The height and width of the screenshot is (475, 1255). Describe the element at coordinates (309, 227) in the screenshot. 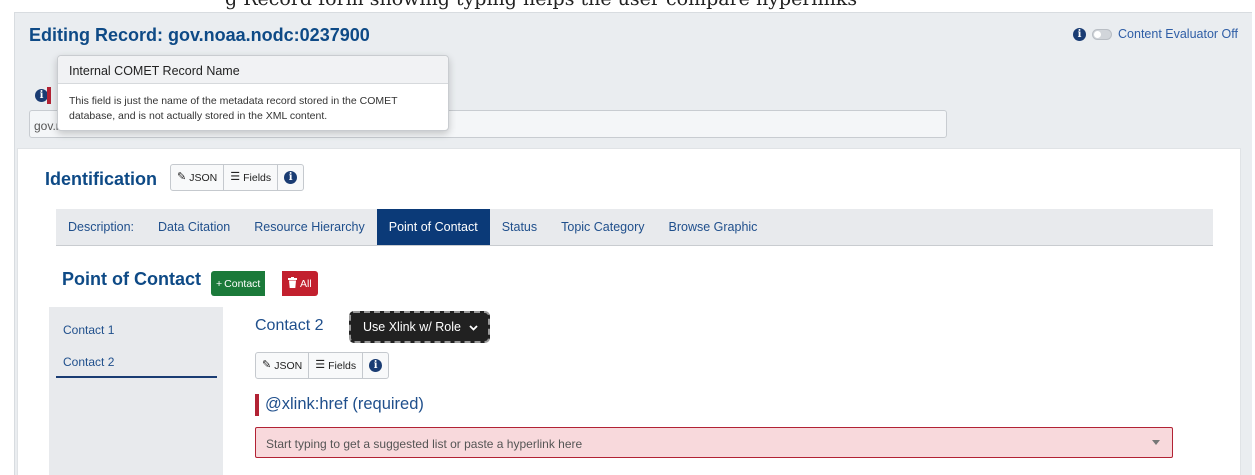

I see `tab-resource-hierarchy: Resource Hierarchy` at that location.